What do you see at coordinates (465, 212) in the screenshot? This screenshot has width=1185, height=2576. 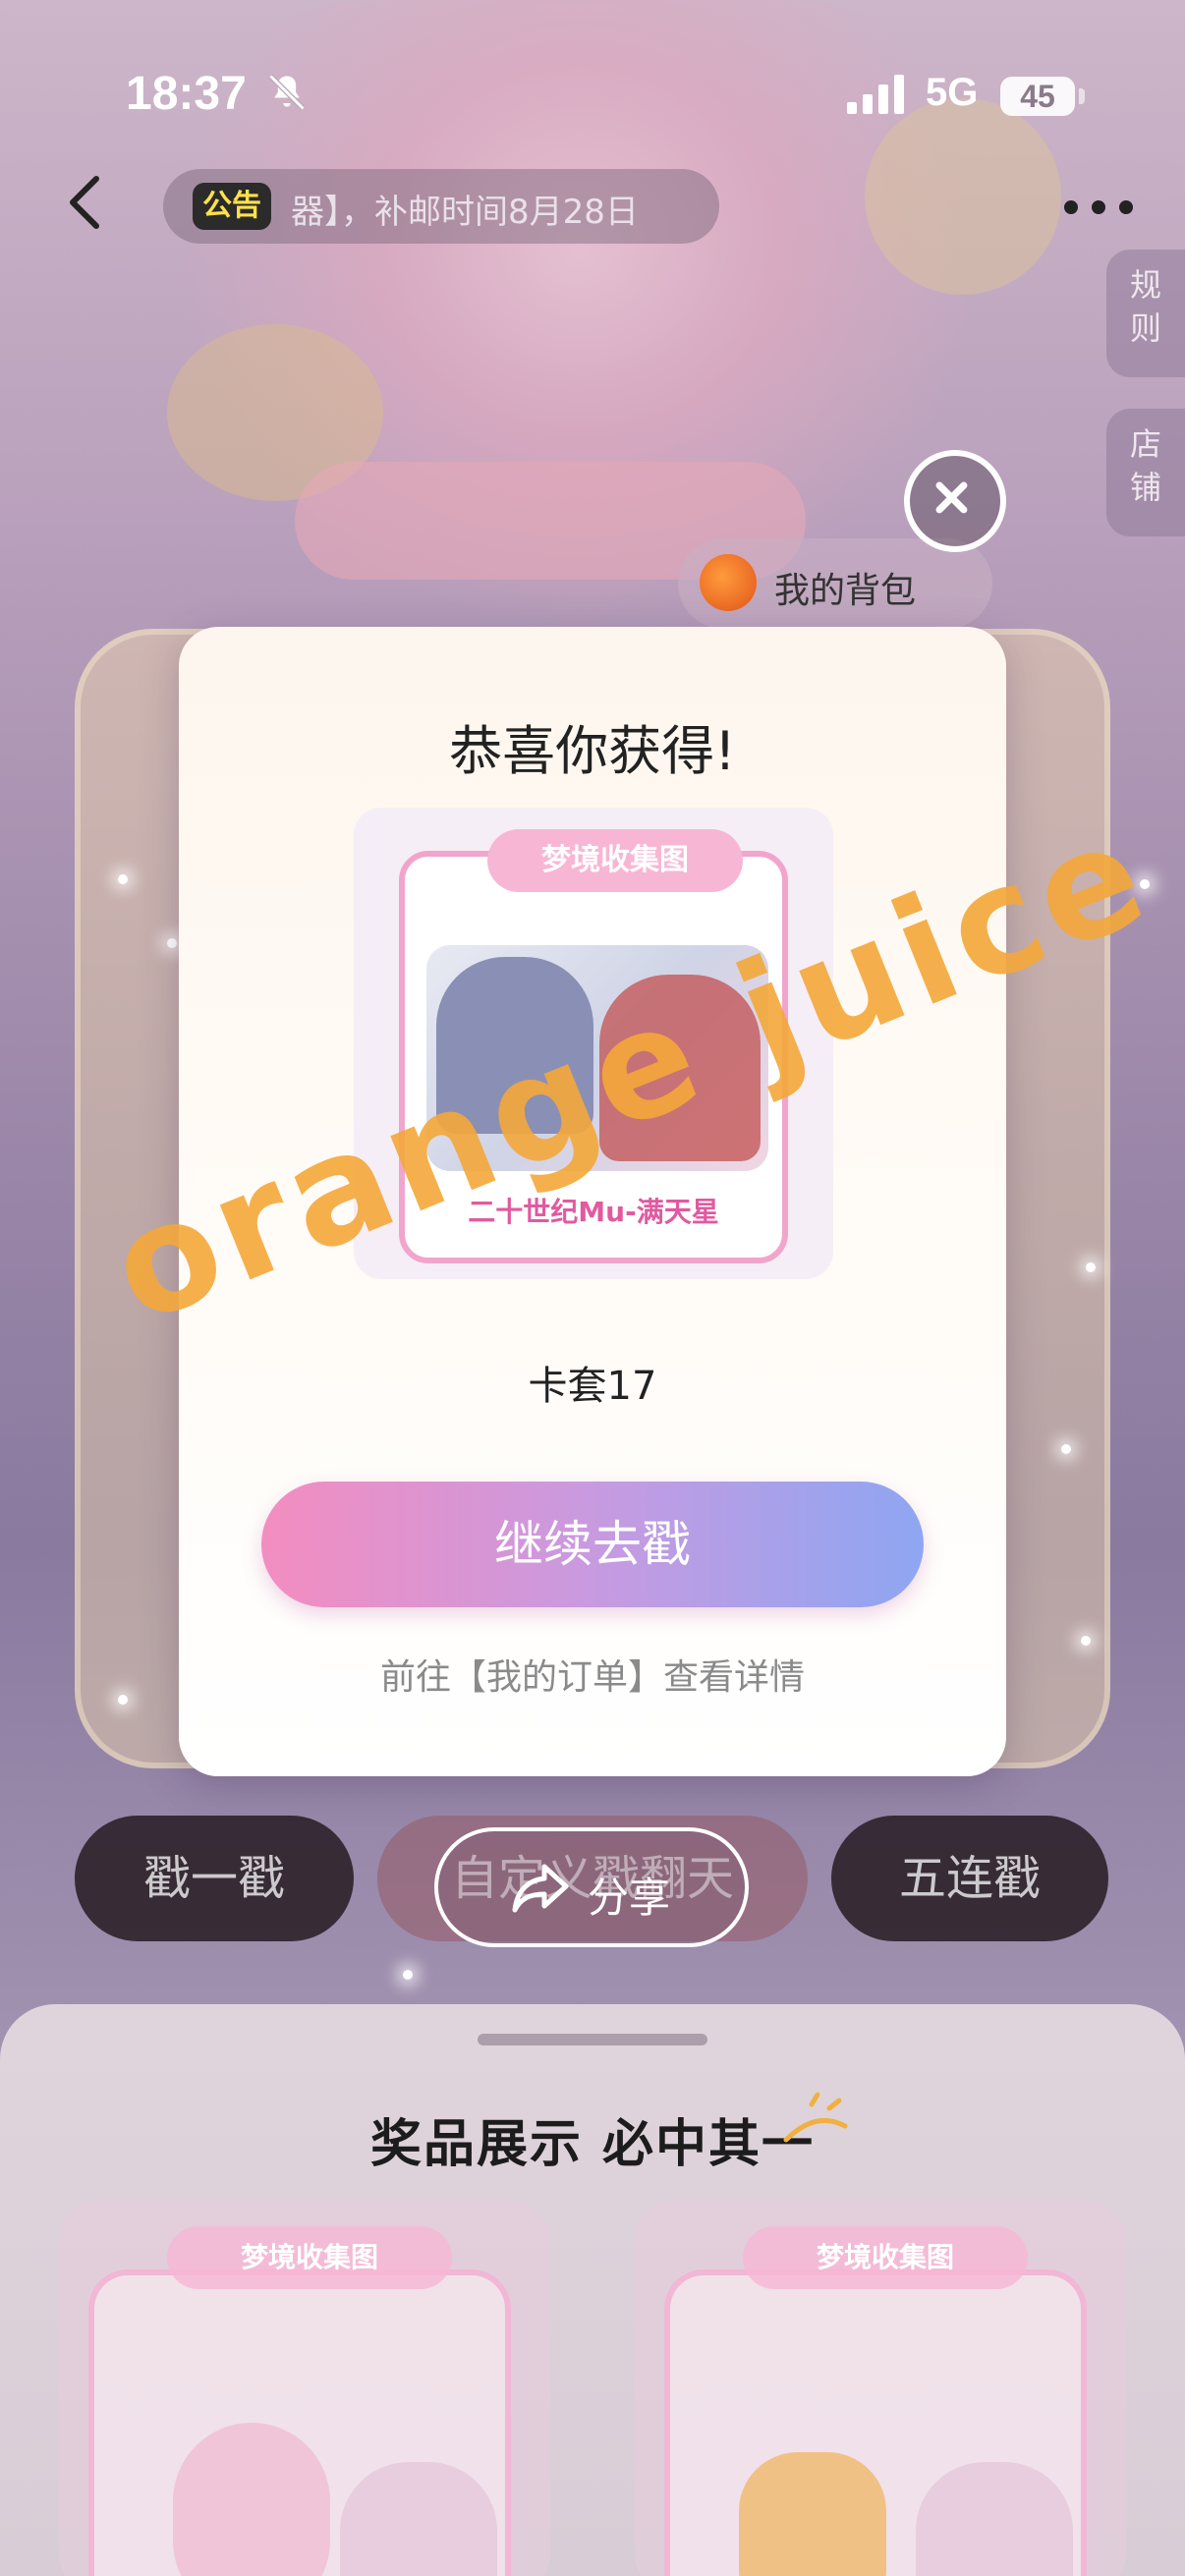 I see `announcement-text: 器】，补邮时间8月28日` at bounding box center [465, 212].